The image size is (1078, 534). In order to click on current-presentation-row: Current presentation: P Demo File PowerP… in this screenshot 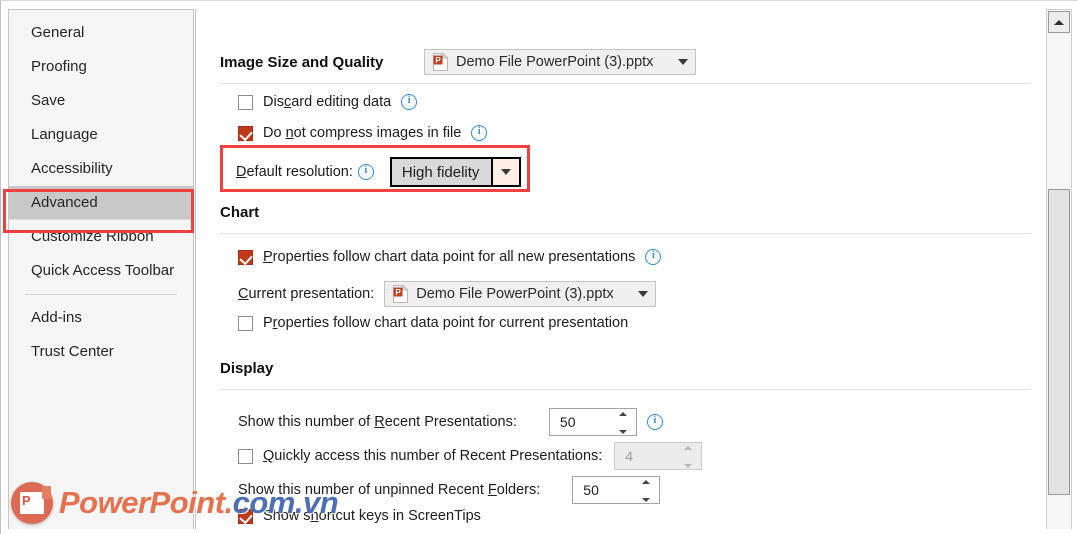, I will do `click(447, 294)`.